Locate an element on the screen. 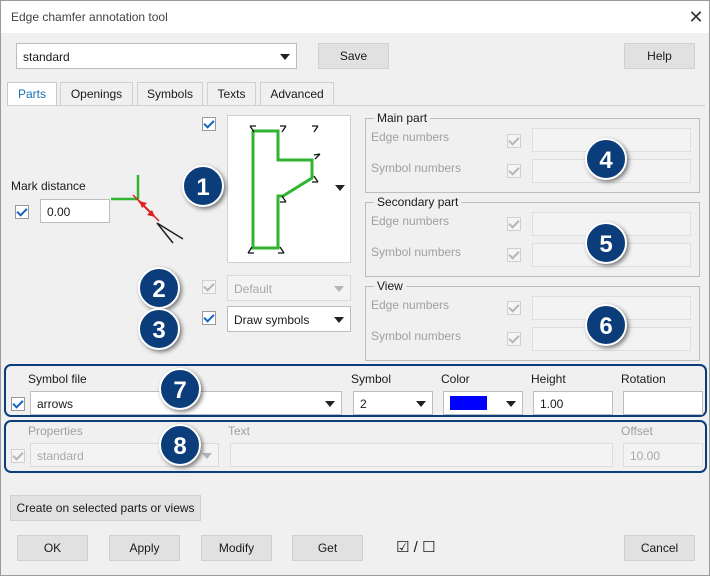 This screenshot has height=576, width=710. secondary-part-title: Secondary part is located at coordinates (418, 202).